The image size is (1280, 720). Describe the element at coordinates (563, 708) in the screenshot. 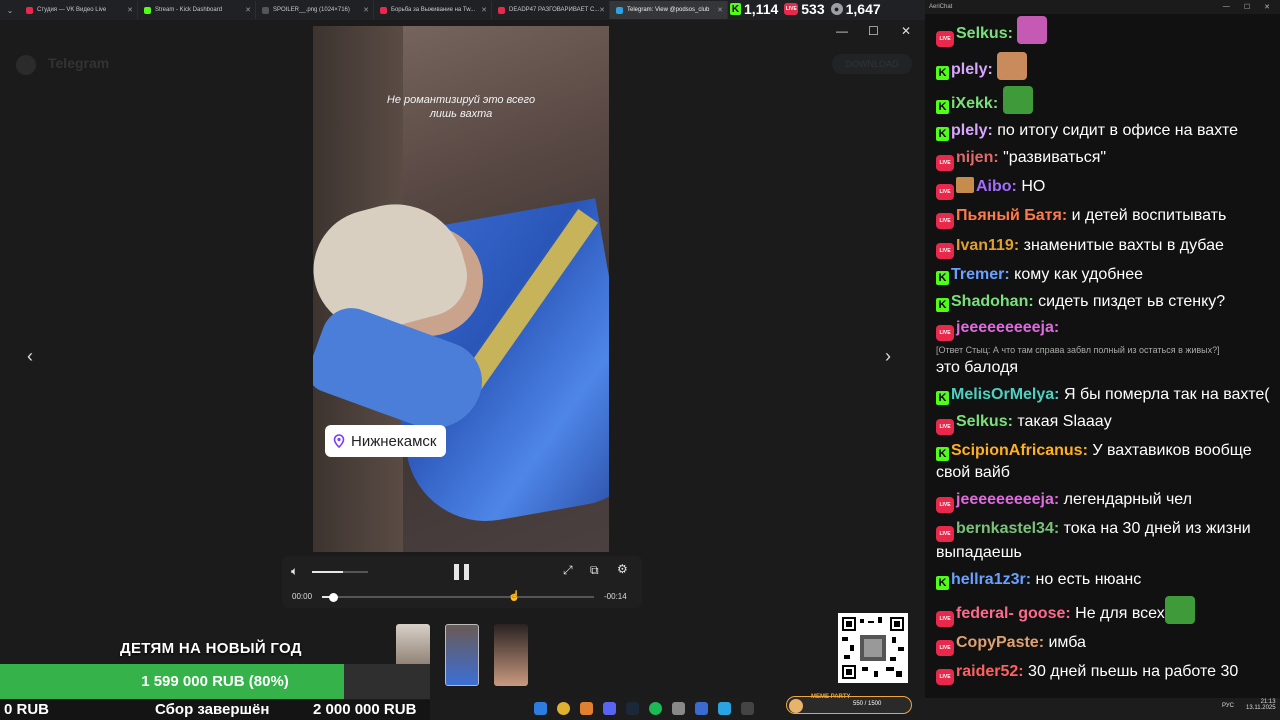

I see `chrome-icon` at that location.